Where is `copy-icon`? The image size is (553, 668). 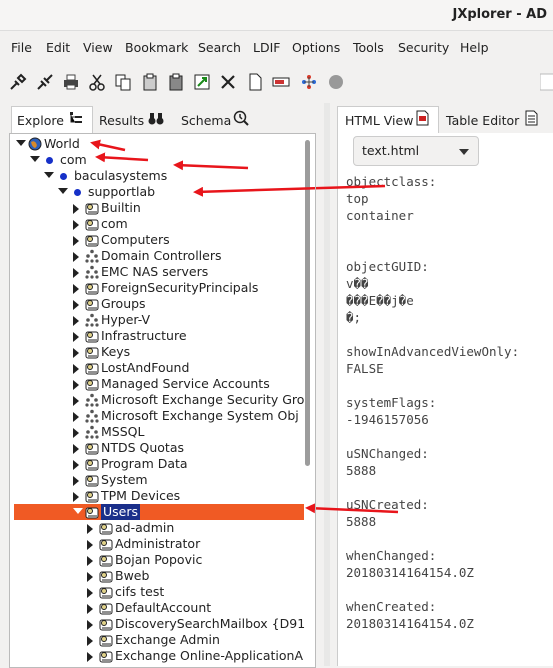
copy-icon is located at coordinates (123, 82).